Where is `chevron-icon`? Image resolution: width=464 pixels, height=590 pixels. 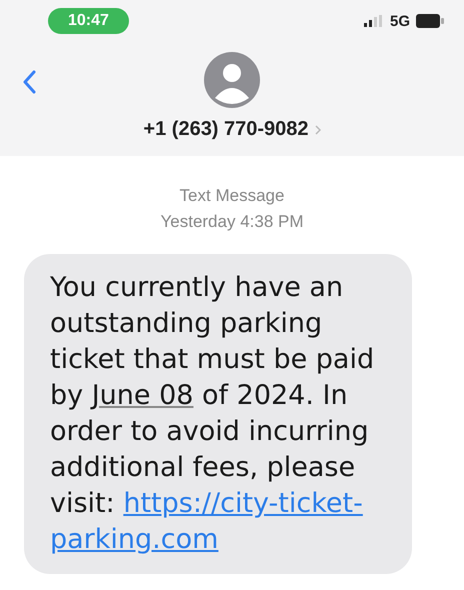
chevron-icon is located at coordinates (317, 129).